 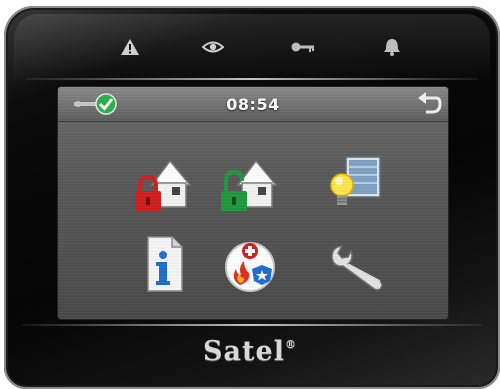 What do you see at coordinates (429, 104) in the screenshot?
I see `back-arrow-icon` at bounding box center [429, 104].